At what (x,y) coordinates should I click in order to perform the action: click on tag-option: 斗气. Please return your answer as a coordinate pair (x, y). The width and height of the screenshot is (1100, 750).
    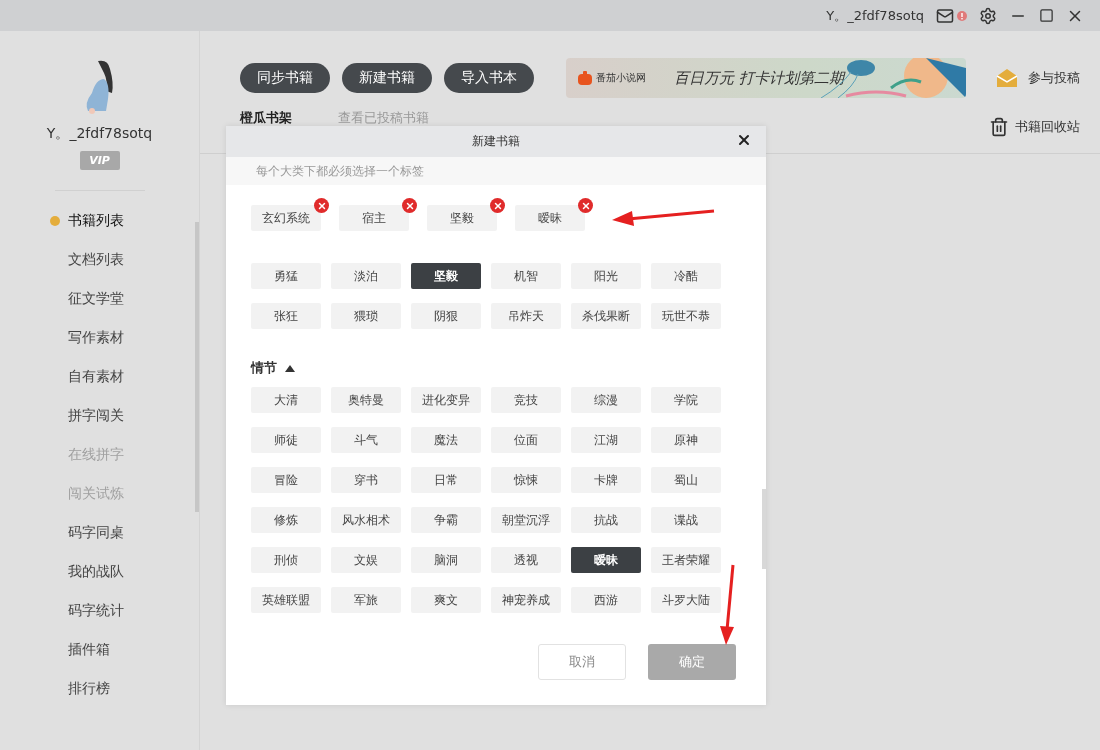
    Looking at the image, I should click on (366, 440).